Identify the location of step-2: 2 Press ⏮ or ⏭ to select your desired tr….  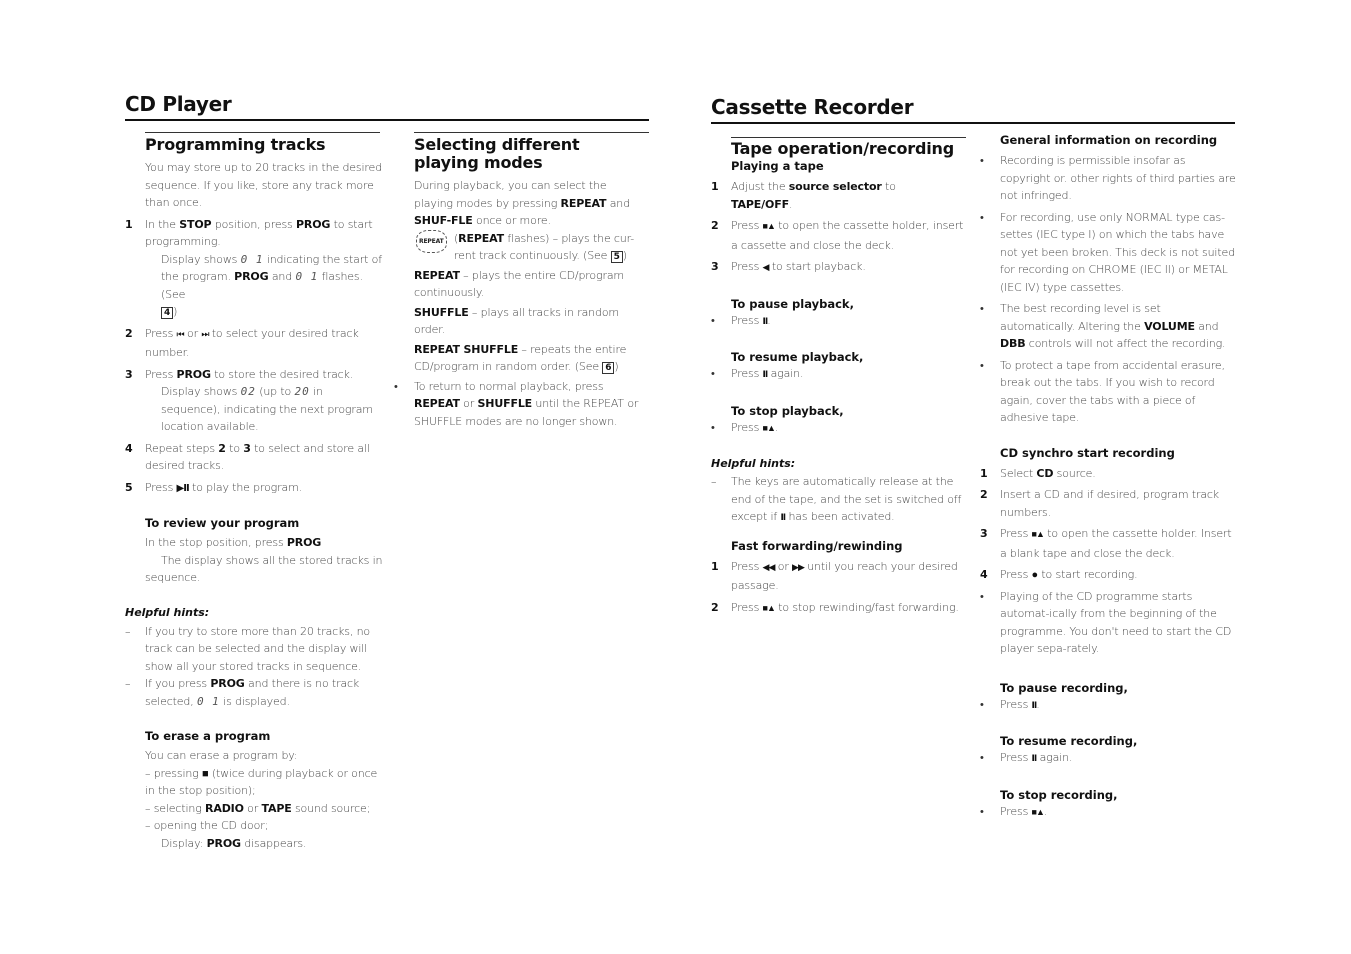
(242, 343).